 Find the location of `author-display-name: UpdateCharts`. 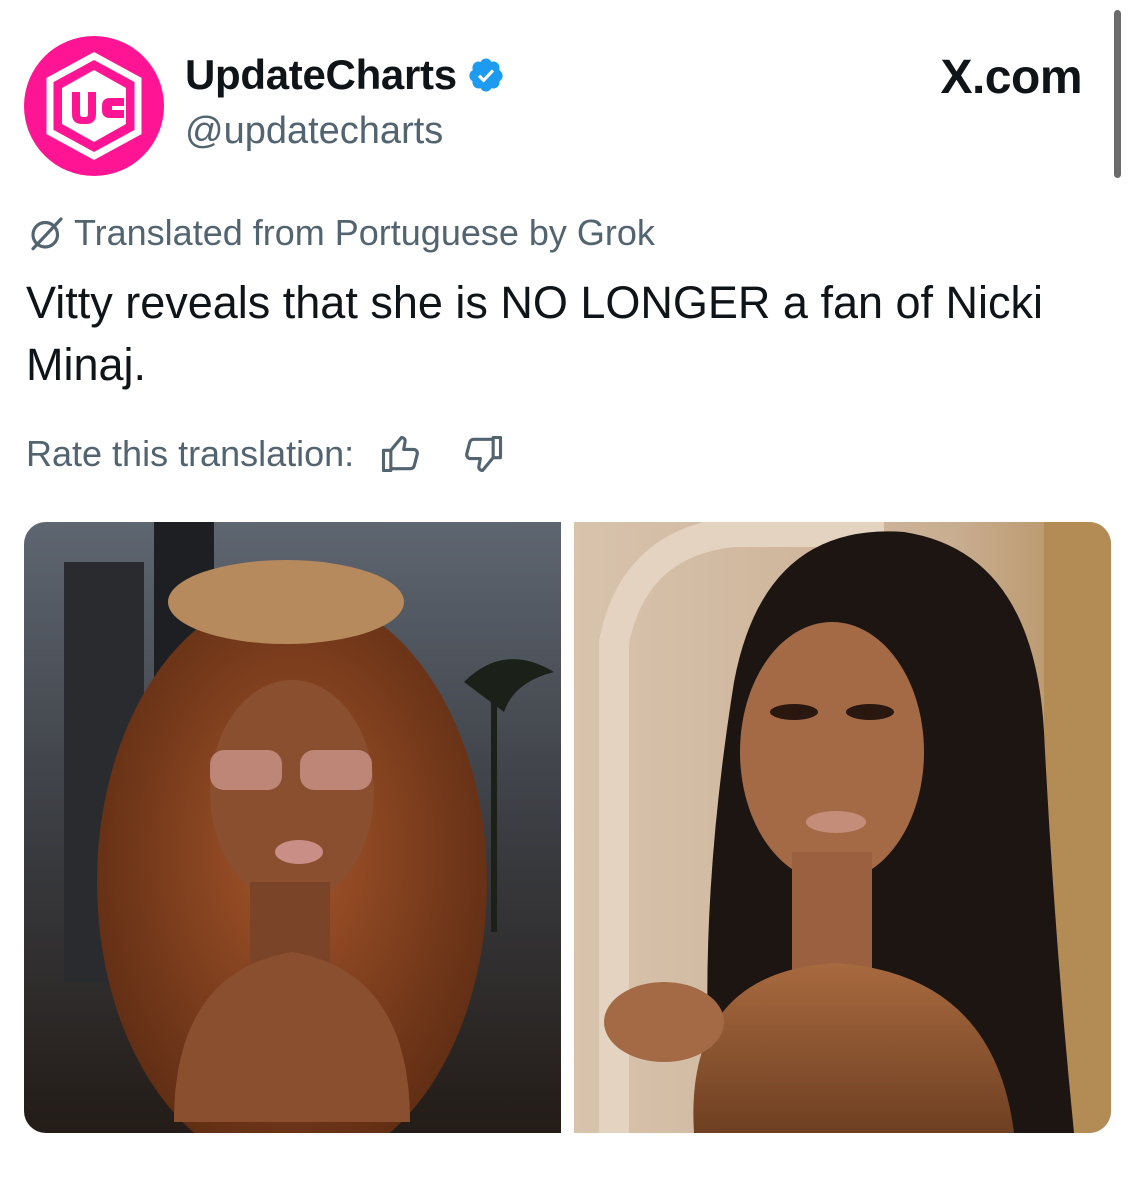

author-display-name: UpdateCharts is located at coordinates (321, 75).